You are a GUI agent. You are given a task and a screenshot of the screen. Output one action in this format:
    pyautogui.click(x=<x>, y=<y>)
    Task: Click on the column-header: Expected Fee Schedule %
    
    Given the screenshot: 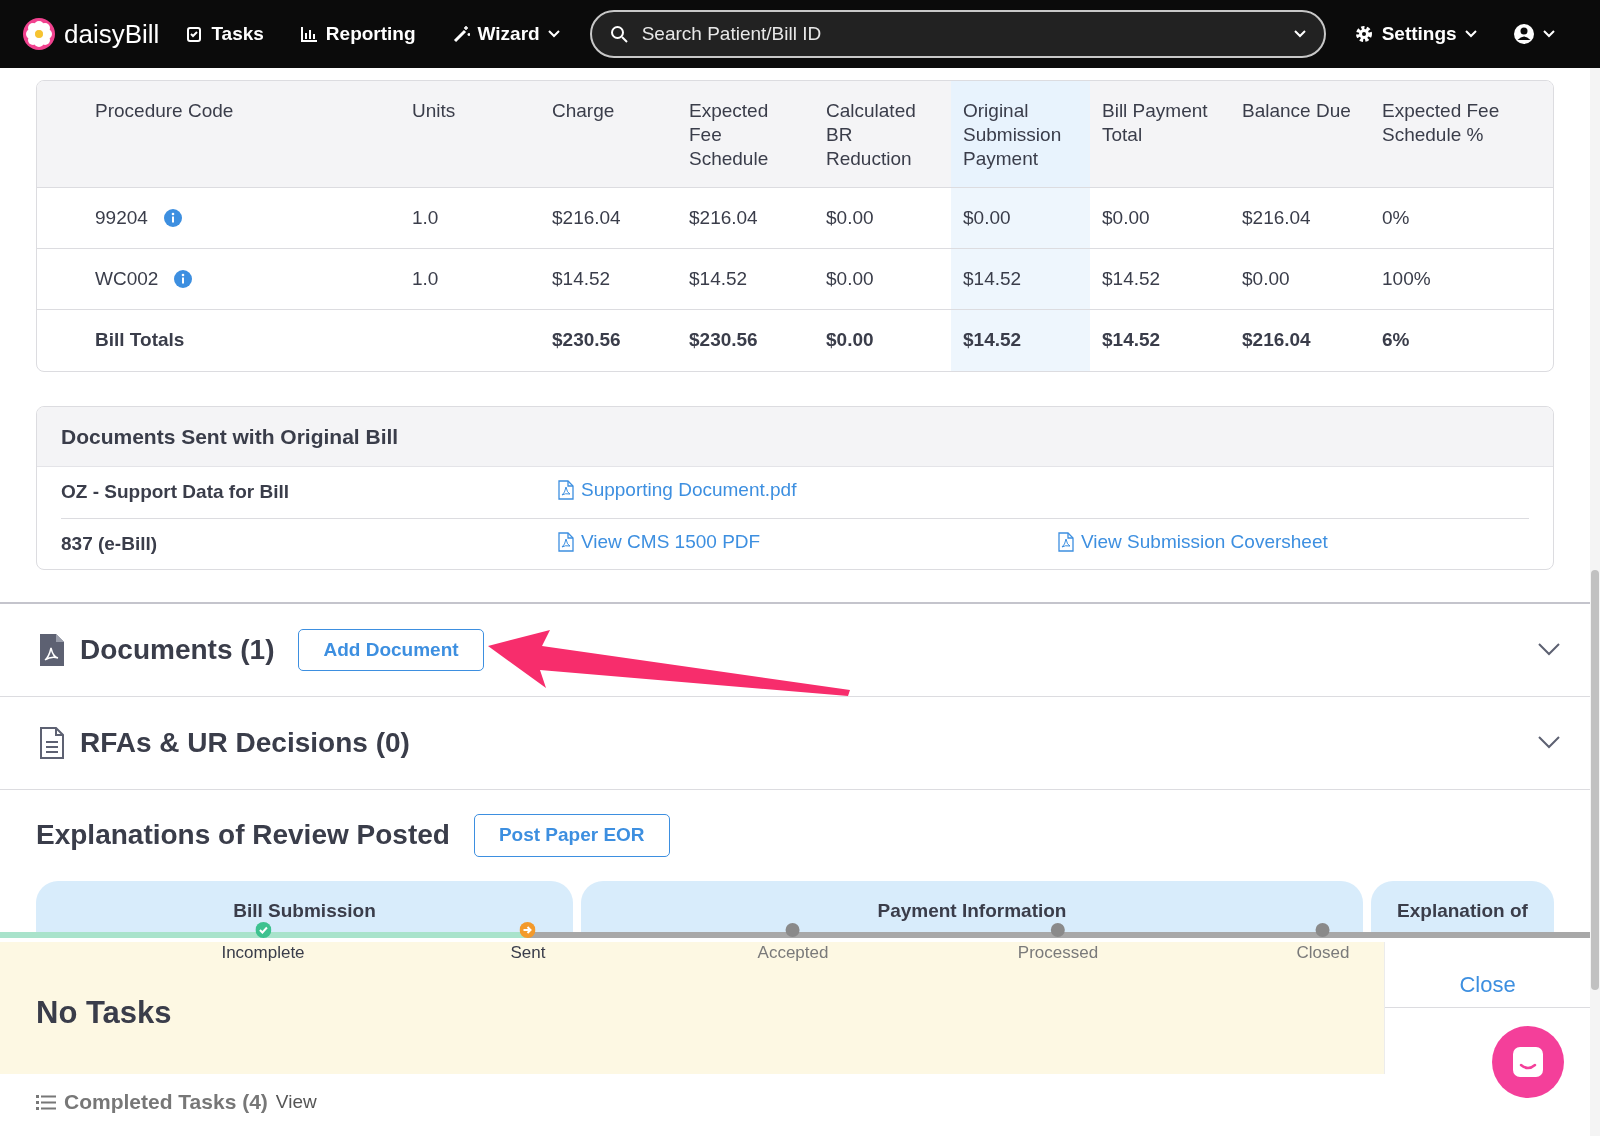 What is the action you would take?
    pyautogui.click(x=1461, y=134)
    